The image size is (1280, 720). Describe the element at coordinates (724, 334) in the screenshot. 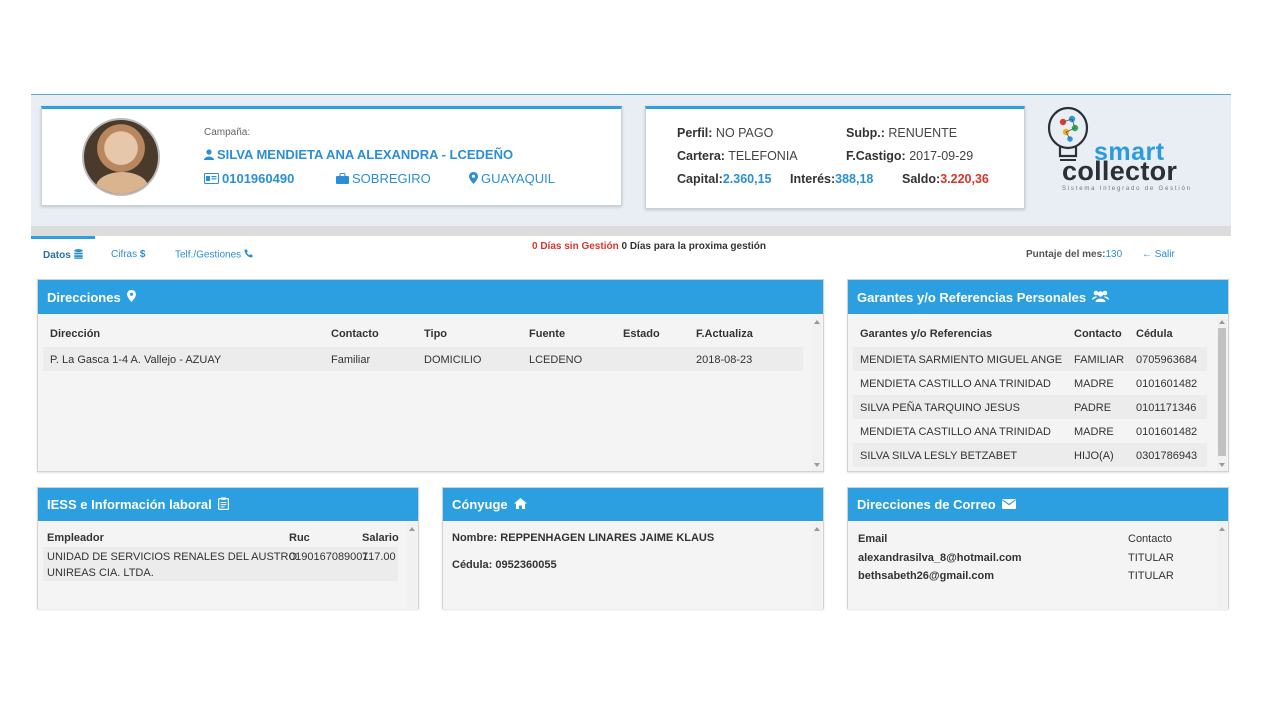

I see `col-factualiza: F.Actualiza` at that location.